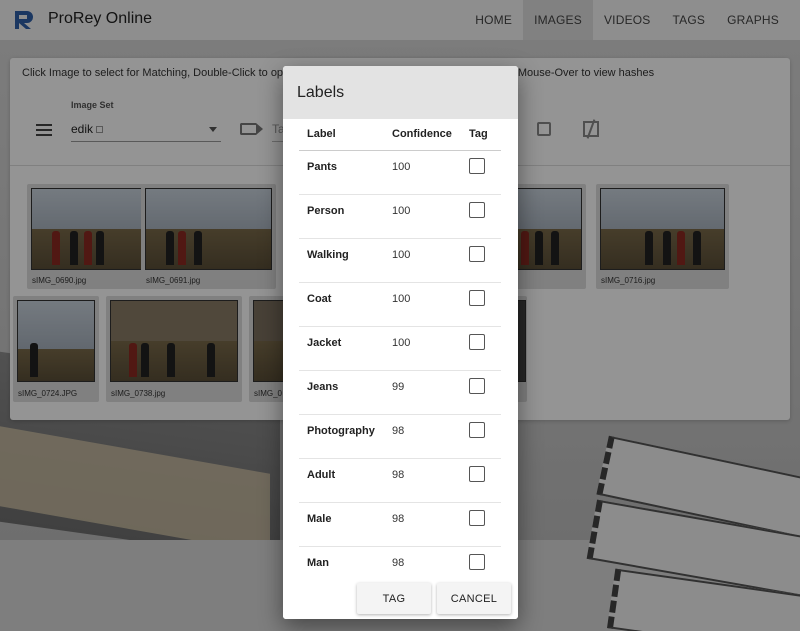 The width and height of the screenshot is (800, 631). I want to click on row-label: Jacket, so click(324, 343).